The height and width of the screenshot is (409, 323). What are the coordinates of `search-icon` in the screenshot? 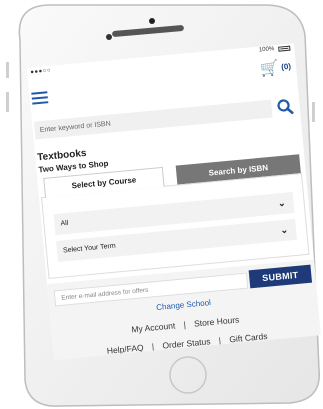 It's located at (285, 106).